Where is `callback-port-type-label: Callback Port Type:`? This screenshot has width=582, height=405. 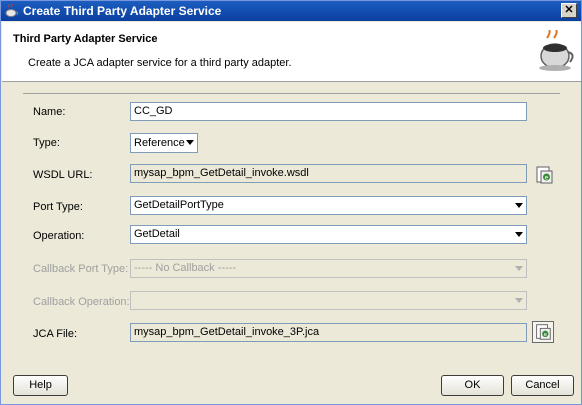 callback-port-type-label: Callback Port Type: is located at coordinates (81, 269).